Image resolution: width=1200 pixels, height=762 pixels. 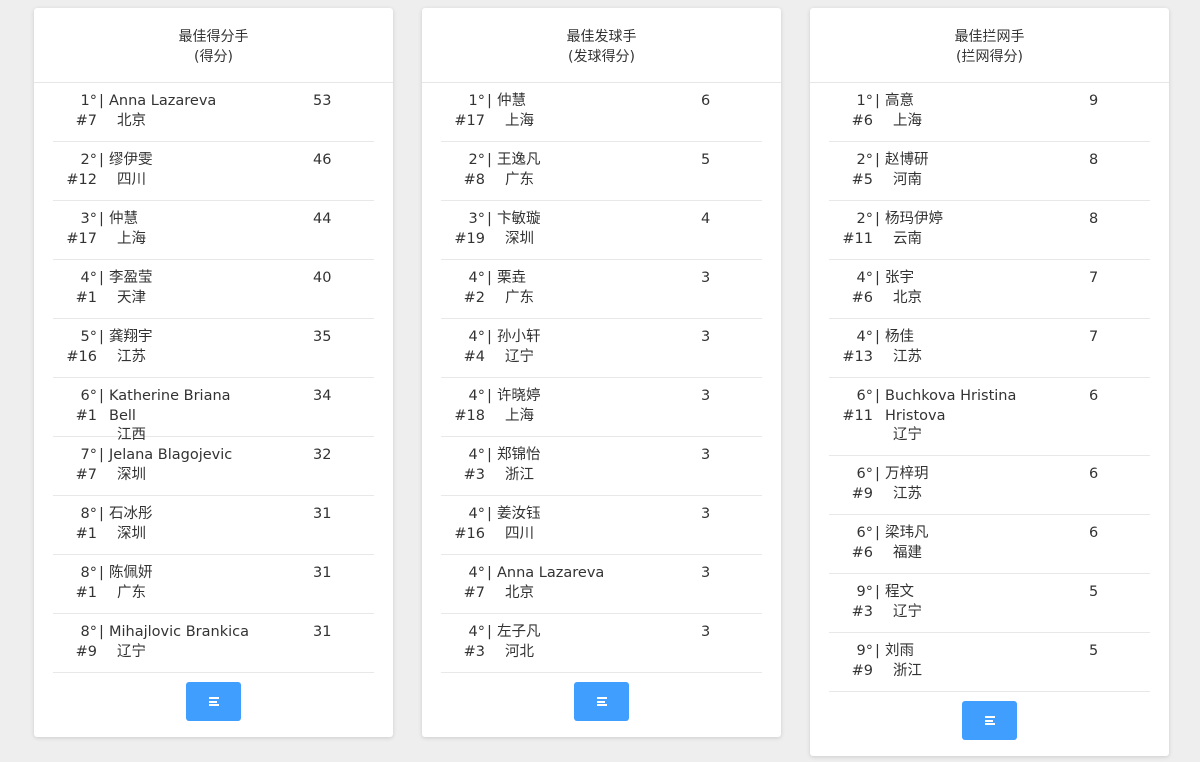 I want to click on rank-cell: 4° #6, so click(x=851, y=288).